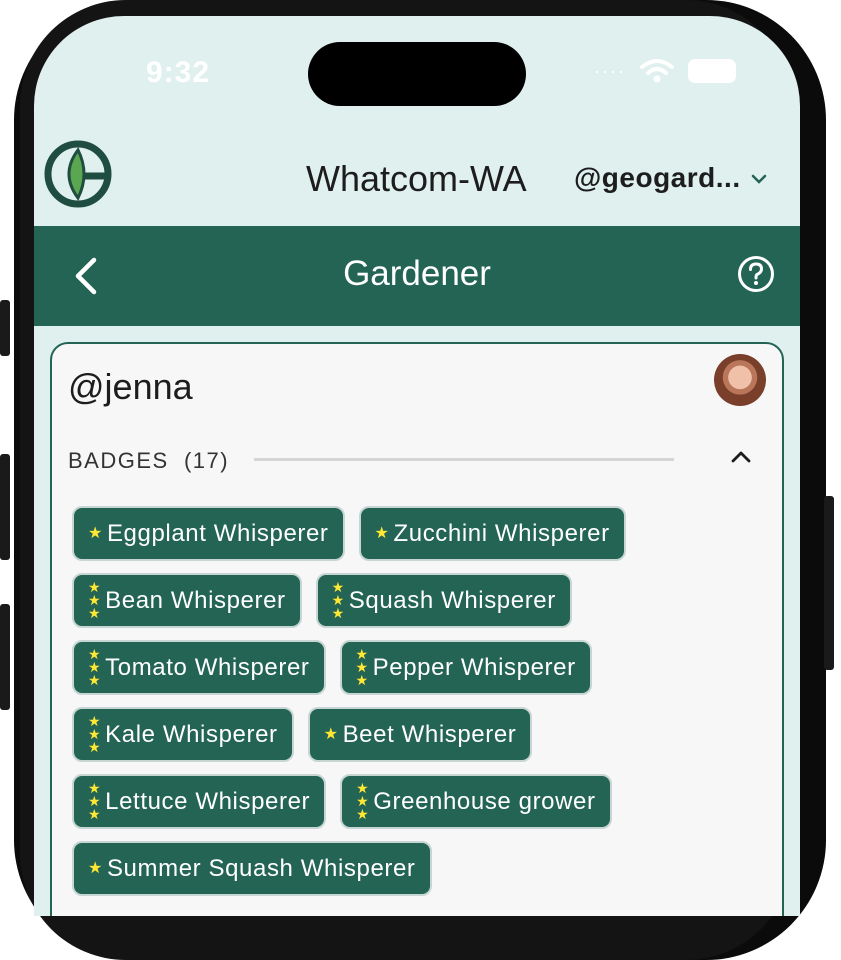 The height and width of the screenshot is (960, 841). I want to click on badge-tomato-whisperer: ★ ★ ★ Tomato Whisperer, so click(199, 667).